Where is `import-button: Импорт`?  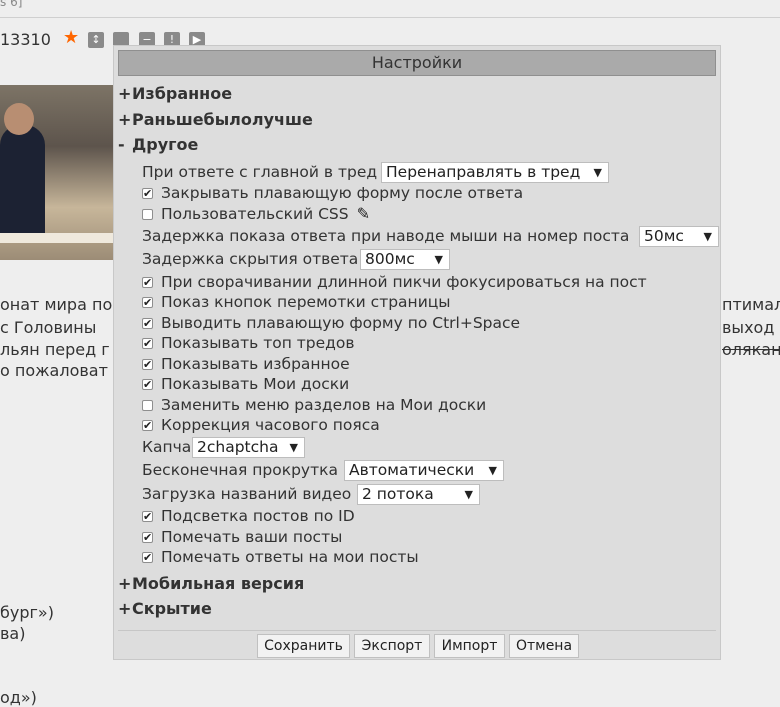 import-button: Импорт is located at coordinates (469, 646).